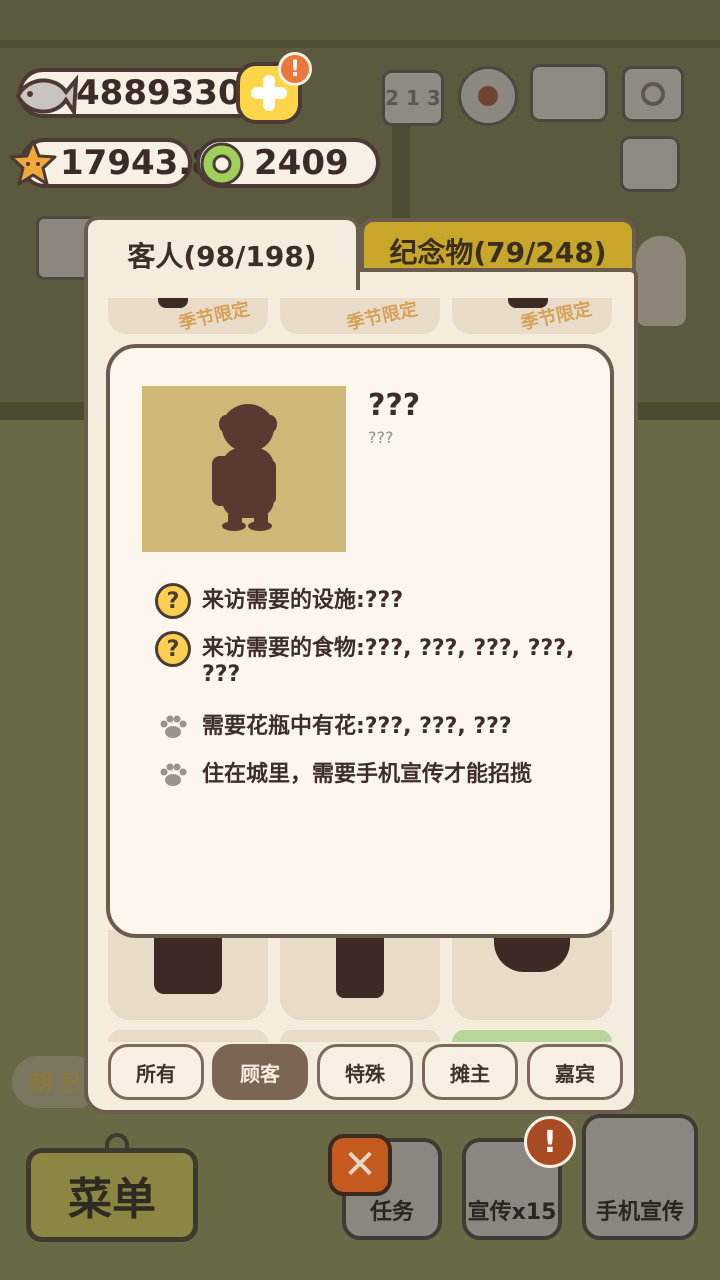 The width and height of the screenshot is (720, 1280). What do you see at coordinates (575, 1072) in the screenshot?
I see `filter-guests-button: 嘉宾` at bounding box center [575, 1072].